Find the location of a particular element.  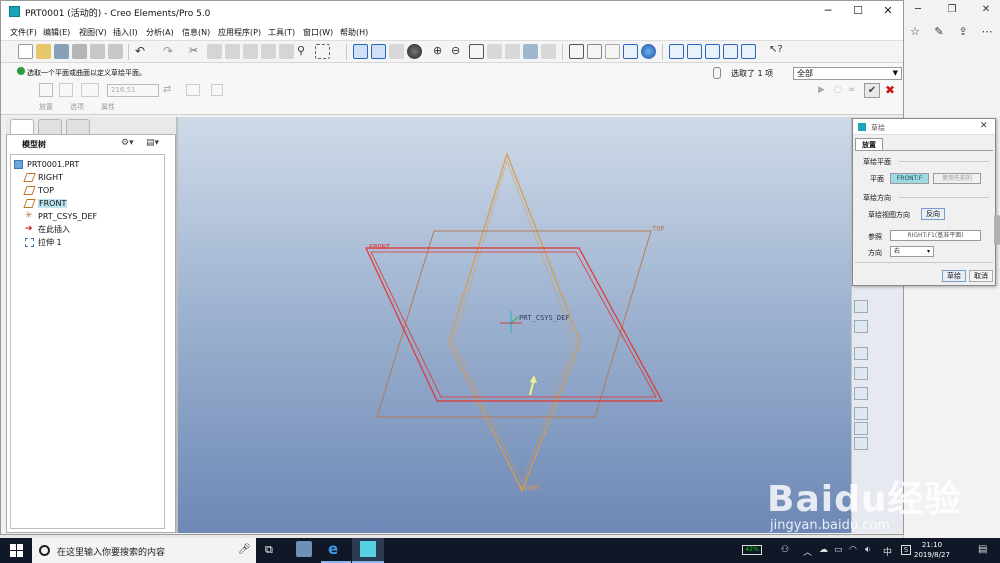

dialog-close-icon: ✕ is located at coordinates (984, 126).